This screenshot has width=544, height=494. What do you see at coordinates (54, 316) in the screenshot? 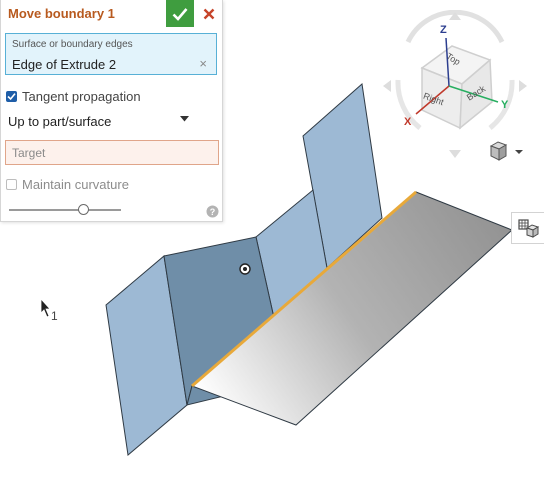
I see `cursor-index-label: 1` at bounding box center [54, 316].